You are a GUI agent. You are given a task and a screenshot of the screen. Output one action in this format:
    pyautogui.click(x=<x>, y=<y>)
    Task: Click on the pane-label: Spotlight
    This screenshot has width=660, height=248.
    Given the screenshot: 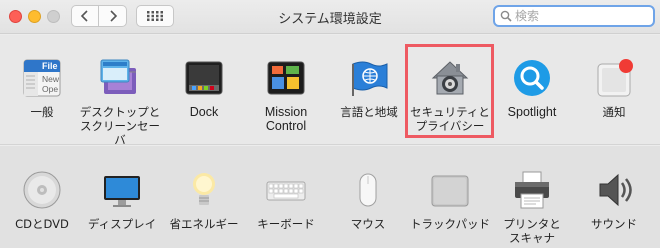 What is the action you would take?
    pyautogui.click(x=532, y=112)
    